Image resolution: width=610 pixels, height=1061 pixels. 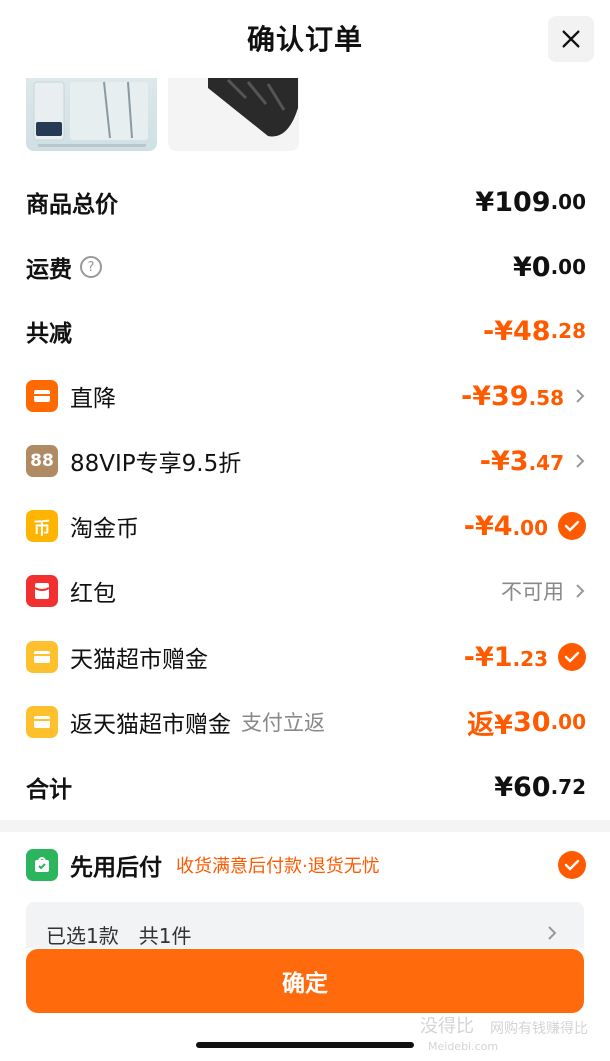 I want to click on discount-label: 88VIP专享9.5折, so click(x=156, y=464).